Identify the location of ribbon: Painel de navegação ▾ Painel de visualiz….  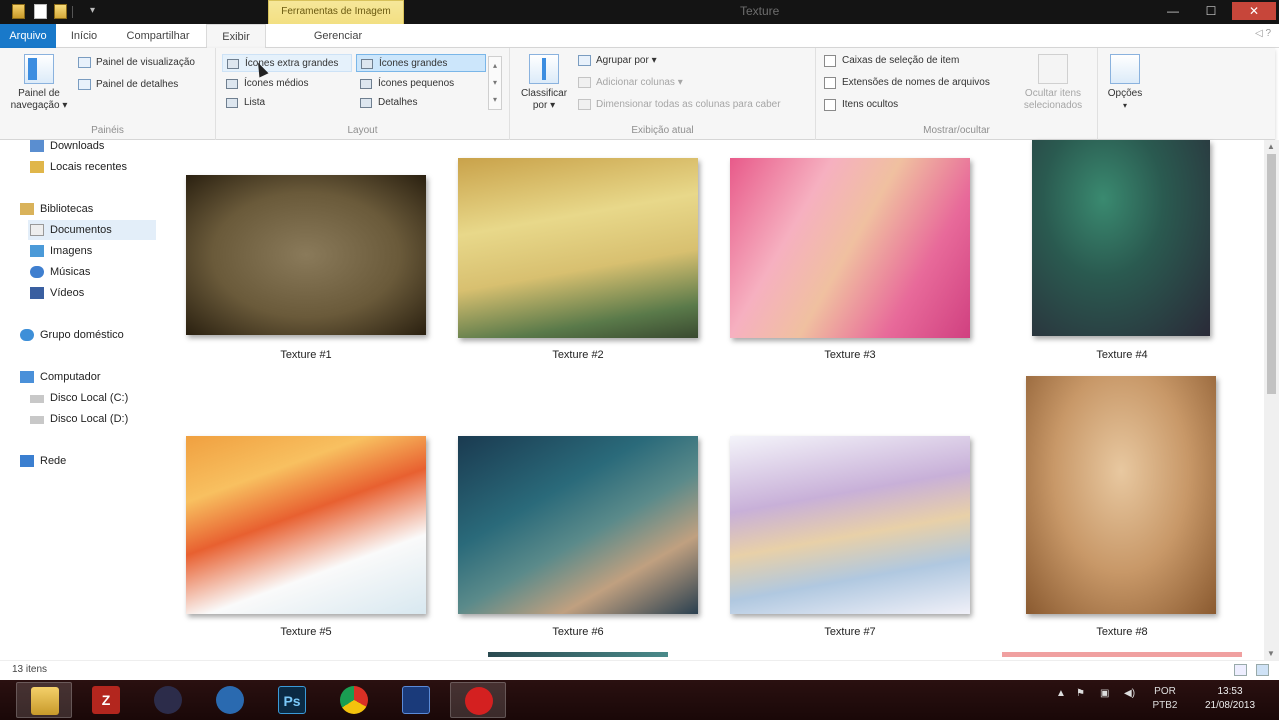
(637, 94).